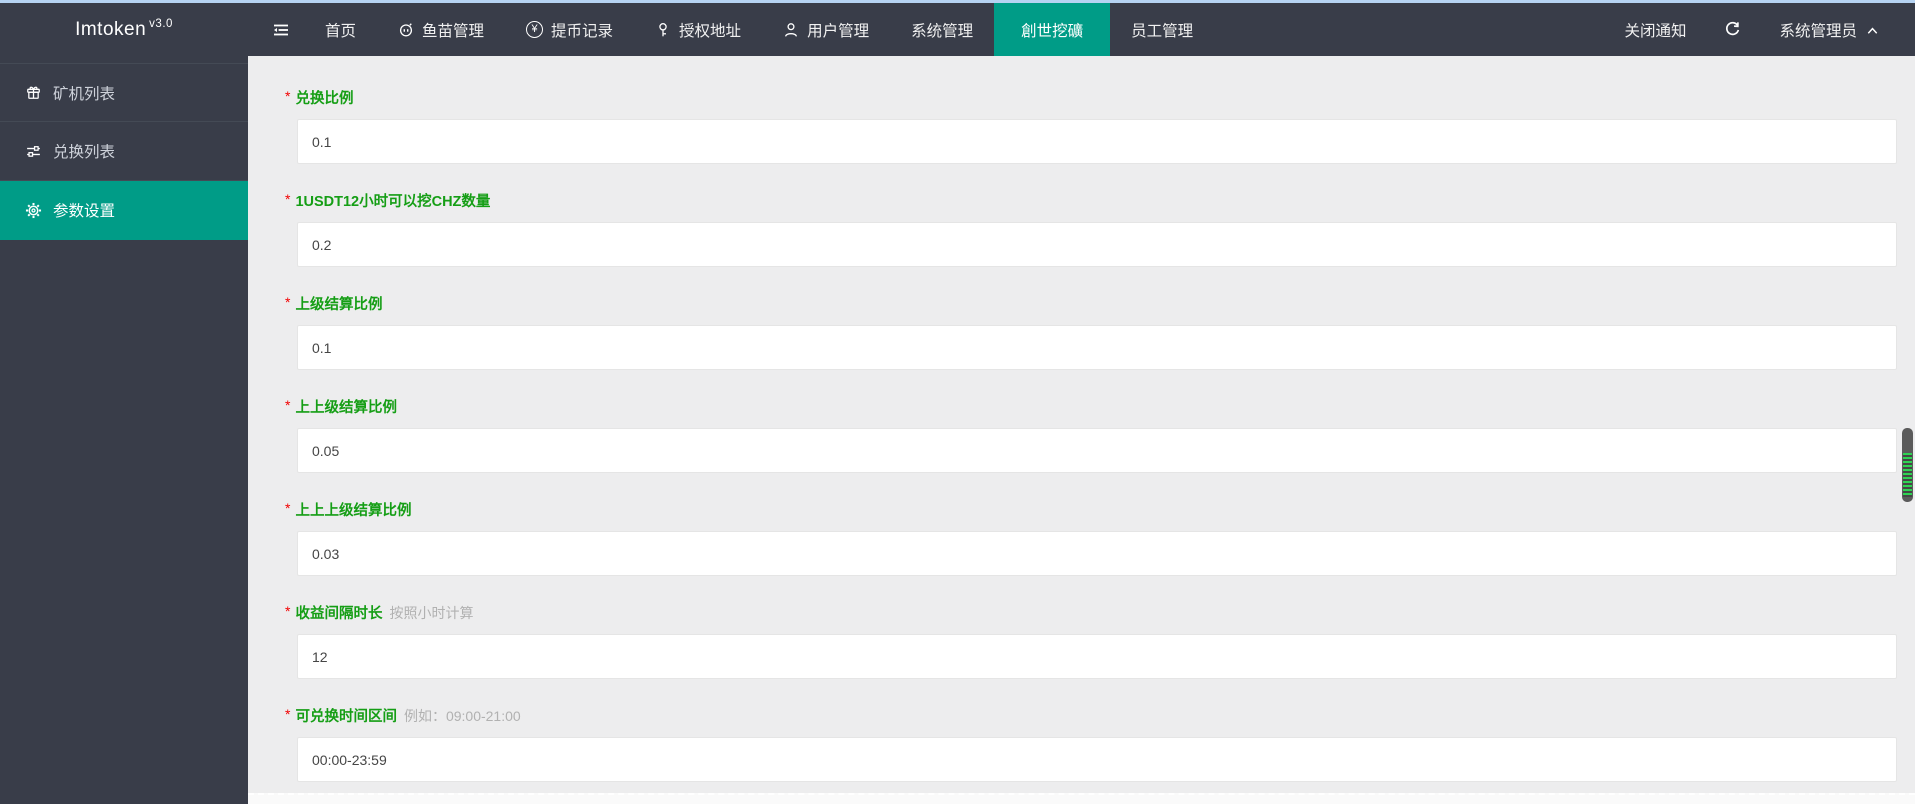 Image resolution: width=1915 pixels, height=804 pixels. Describe the element at coordinates (453, 31) in the screenshot. I see `nav-item-label: 鱼苗管理` at that location.